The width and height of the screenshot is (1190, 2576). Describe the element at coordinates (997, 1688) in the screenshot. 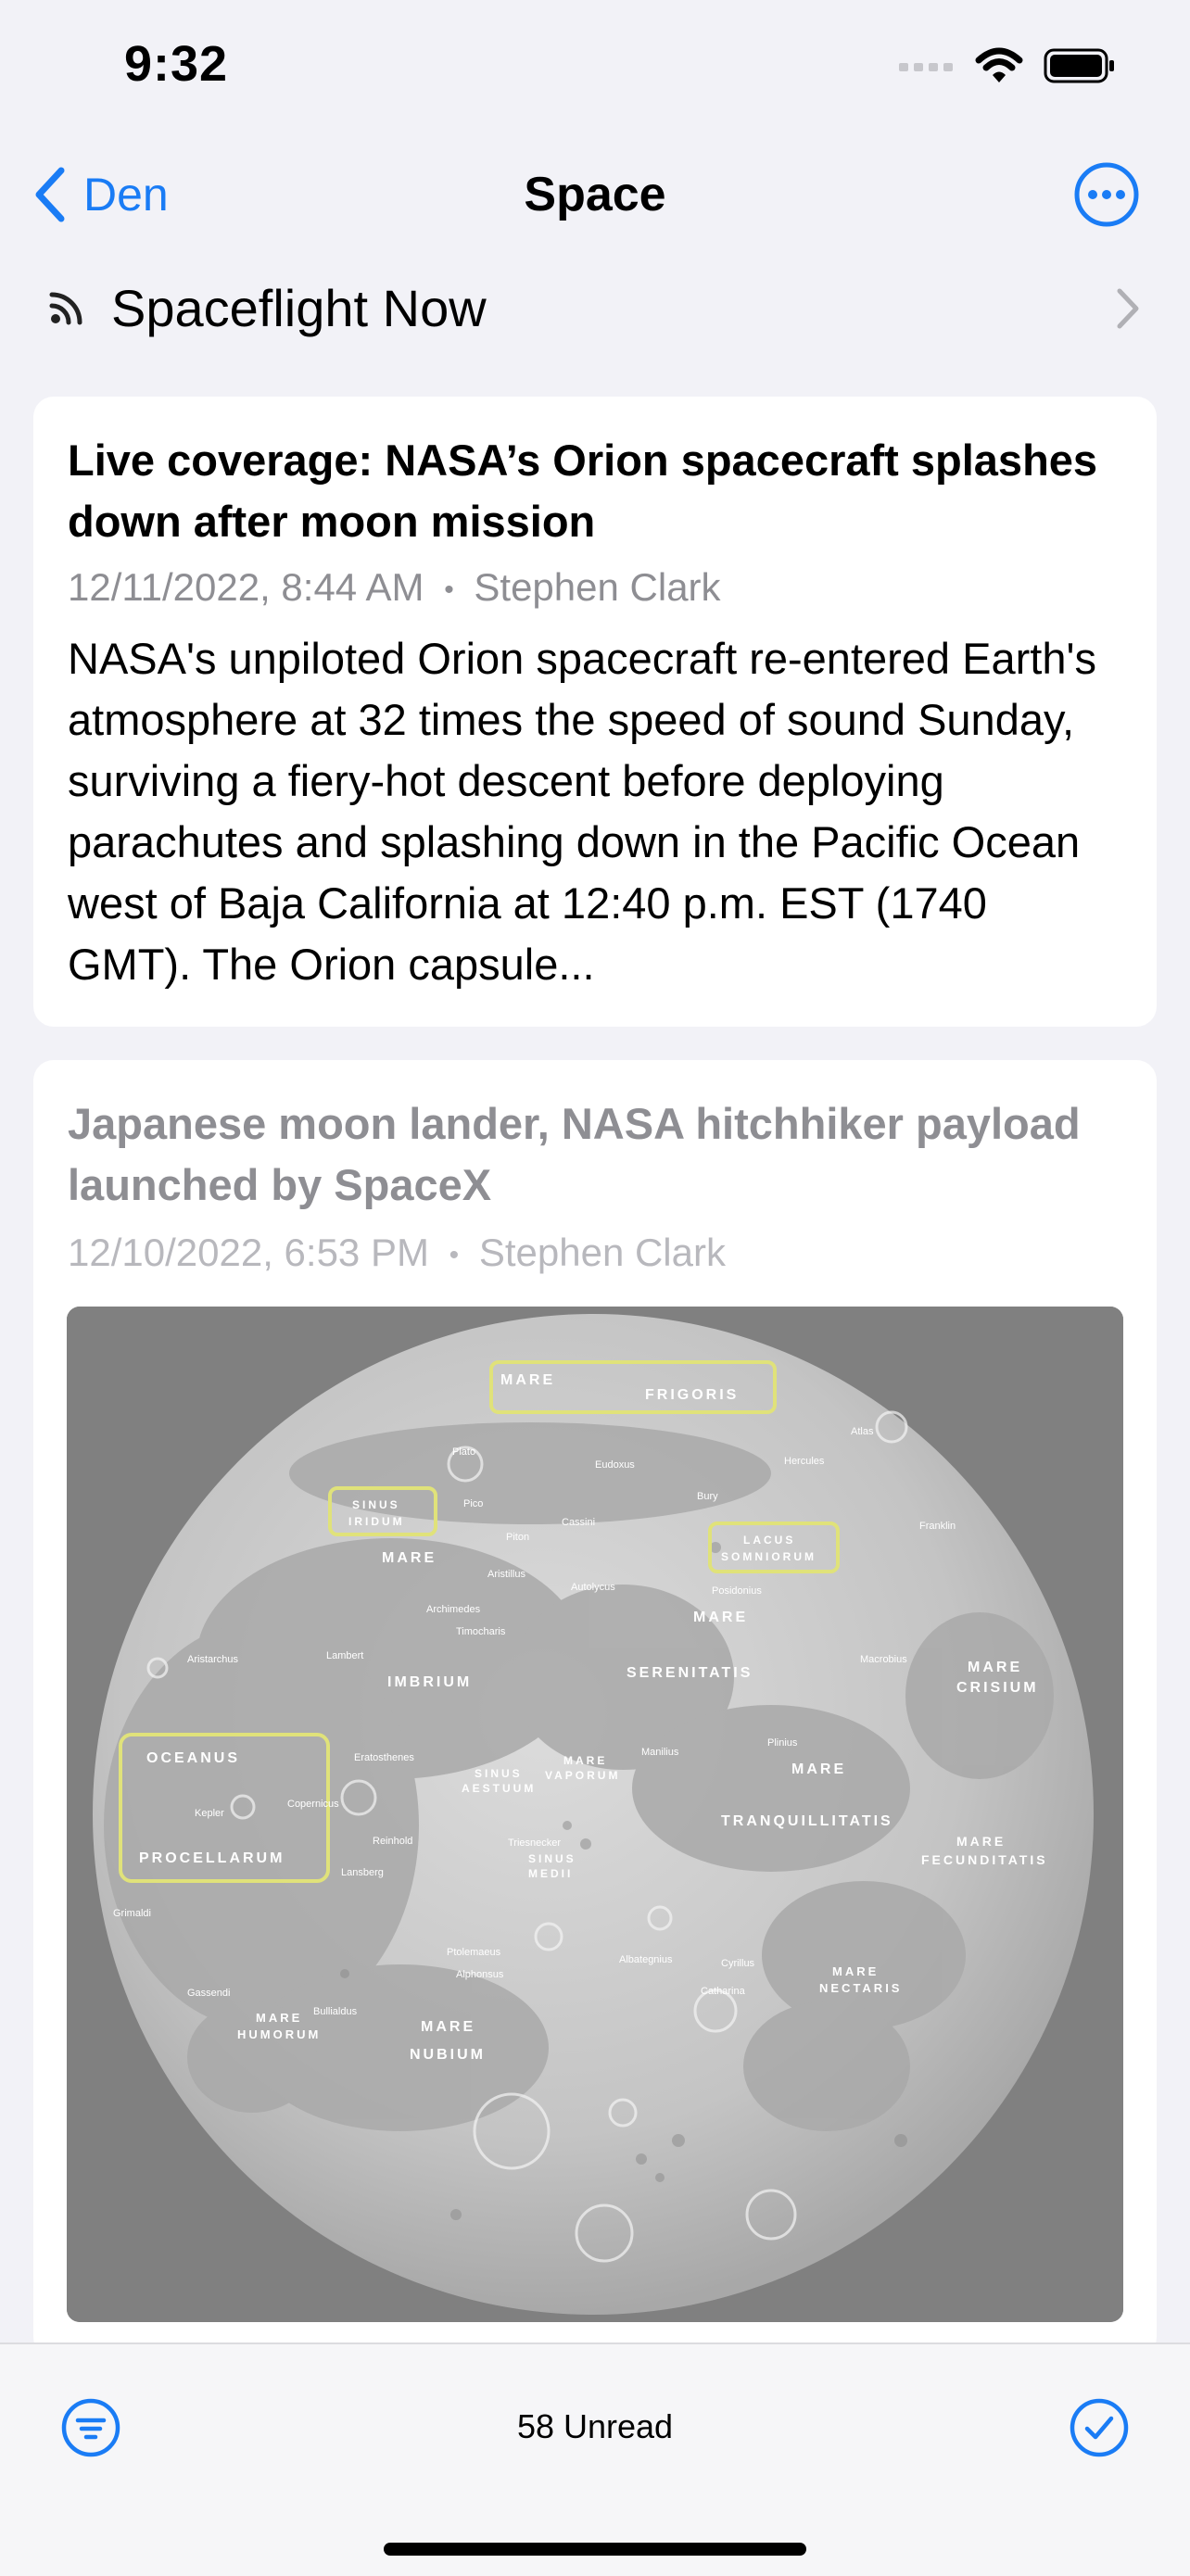

I see `moon-label: CRISIUM` at that location.